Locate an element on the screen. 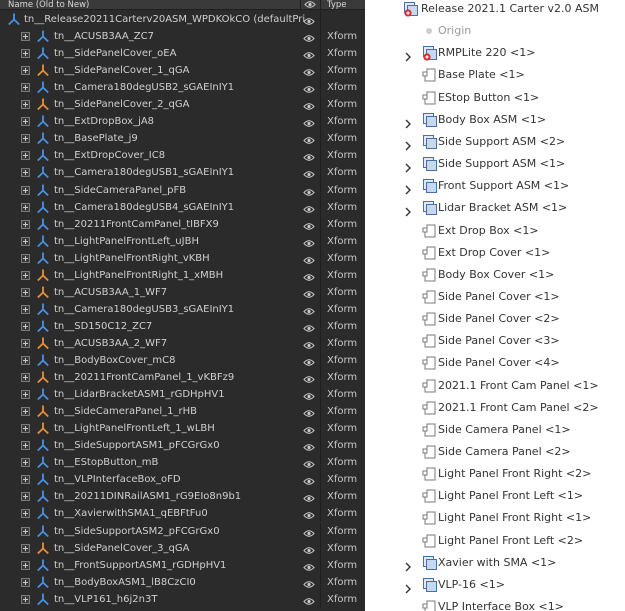 The width and height of the screenshot is (625, 611). stage-tree-row: tn__BodyBoxCover_mC8 Xform is located at coordinates (182, 360).